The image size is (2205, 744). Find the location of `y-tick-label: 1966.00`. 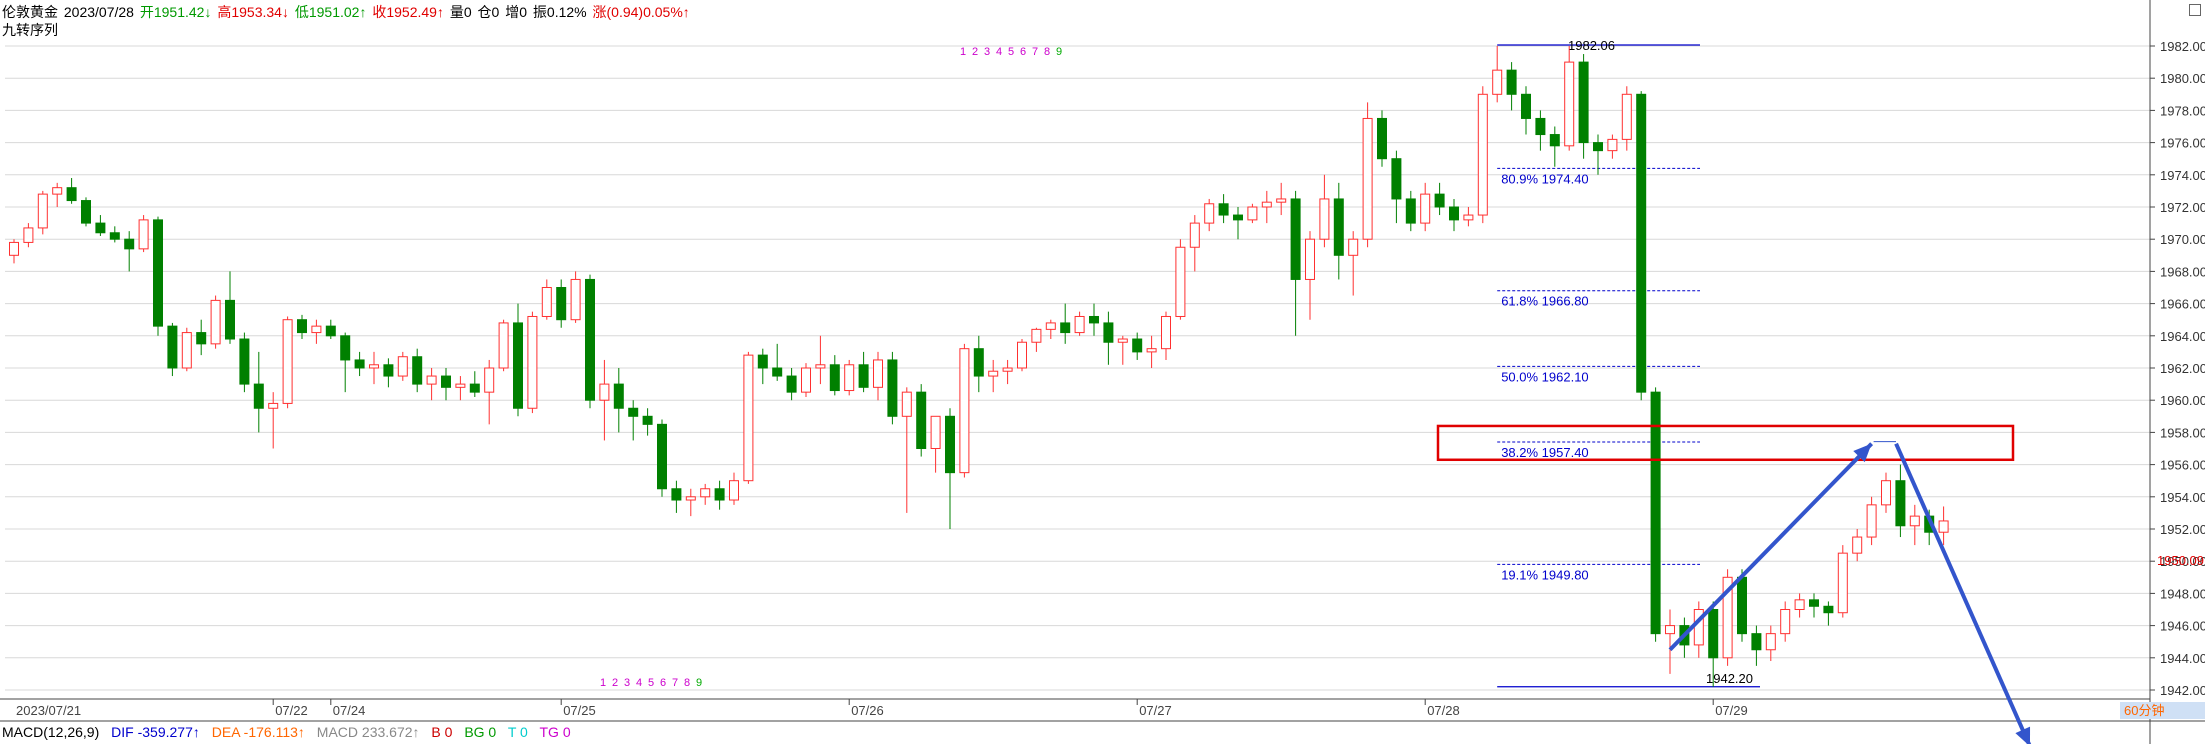

y-tick-label: 1966.00 is located at coordinates (2182, 304).